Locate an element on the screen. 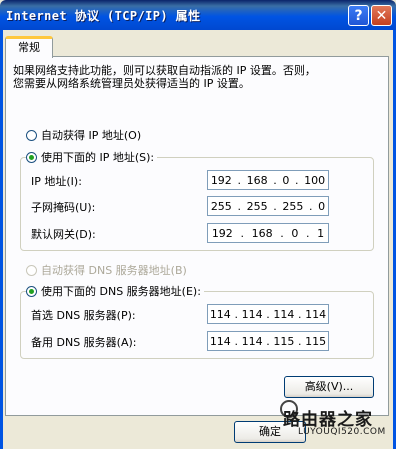  alternate-dns-label: 备用 DNS 服务器(A): is located at coordinates (84, 342).